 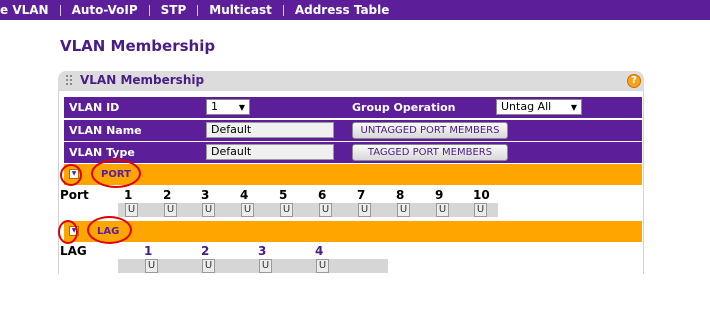 I want to click on vlan-id-label: VLAN ID, so click(x=94, y=107).